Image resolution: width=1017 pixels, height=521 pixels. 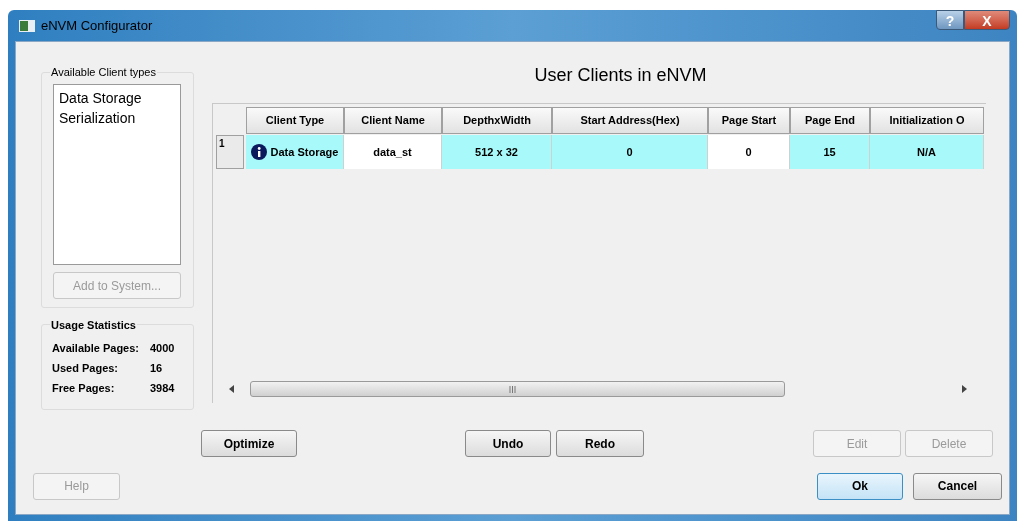 What do you see at coordinates (119, 118) in the screenshot?
I see `list-item: Serialization` at bounding box center [119, 118].